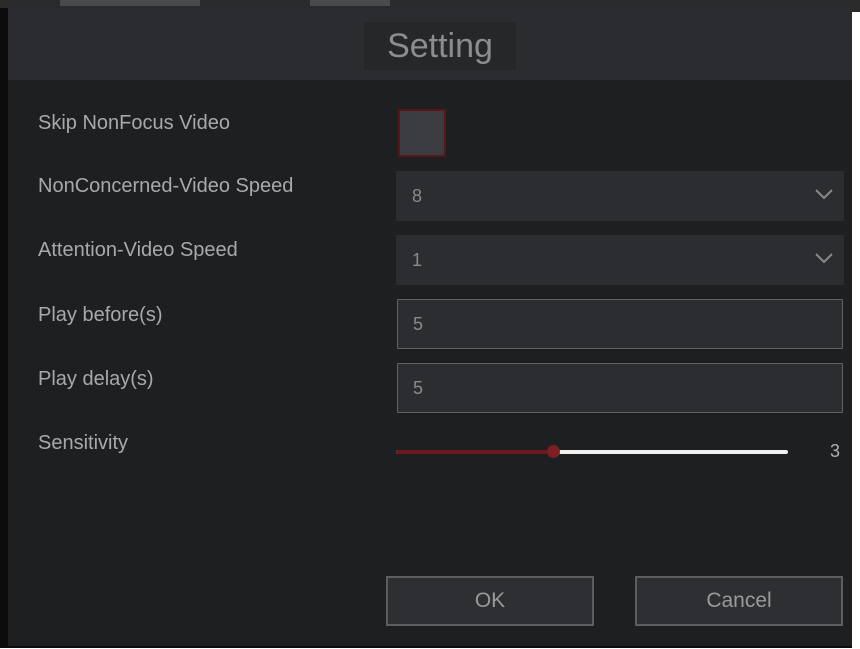 The image size is (860, 649). Describe the element at coordinates (100, 315) in the screenshot. I see `play-before-label: Play before(s)` at that location.